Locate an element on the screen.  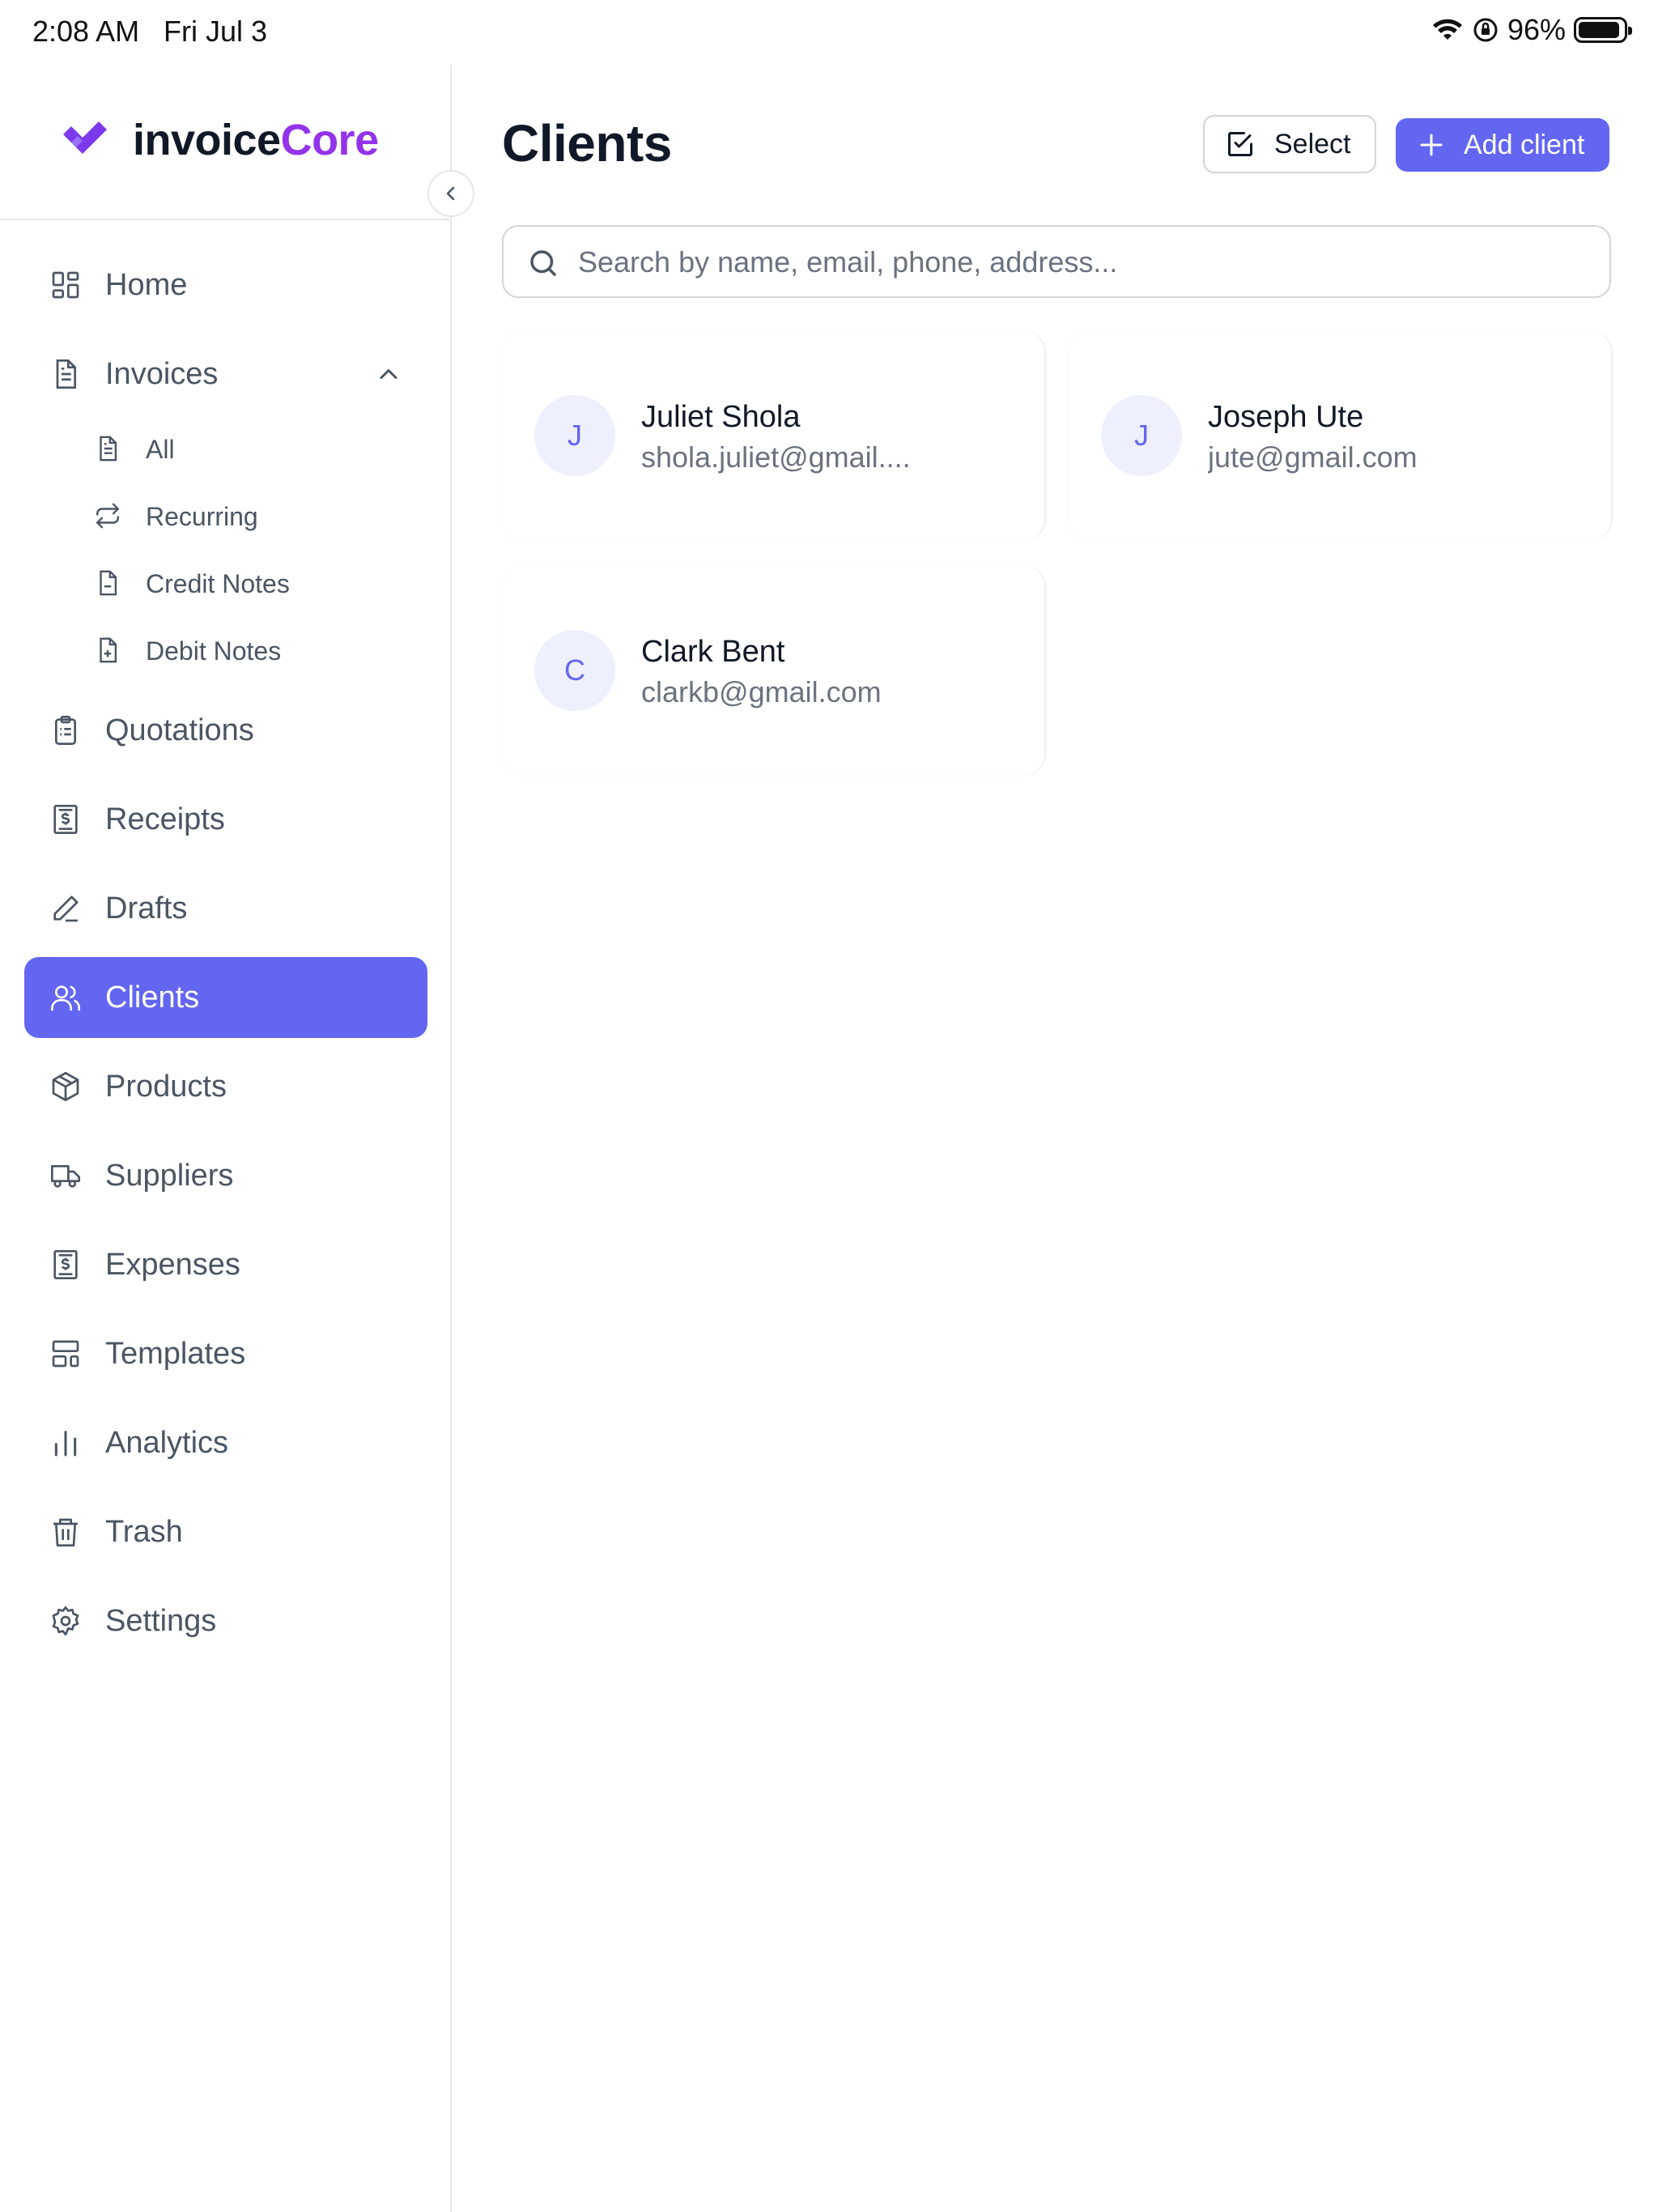
gear-icon is located at coordinates (66, 1621).